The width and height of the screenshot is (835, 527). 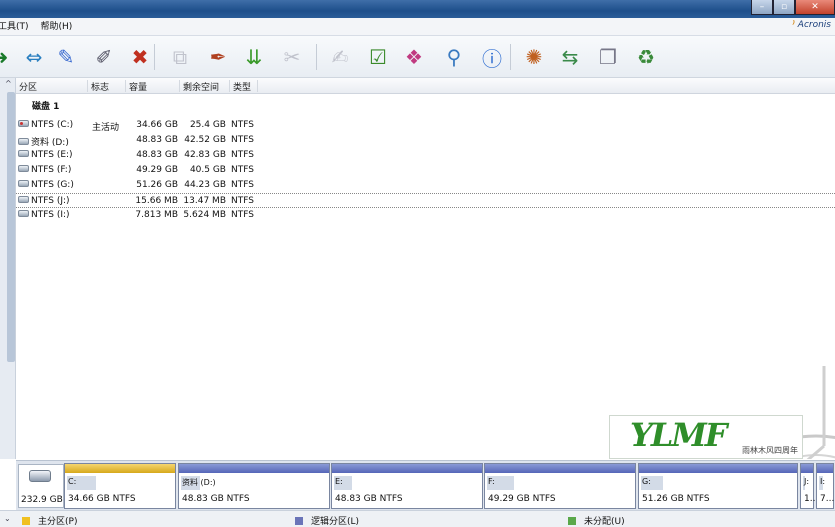 I want to click on row-capacity: 49.29 GB, so click(x=157, y=170).